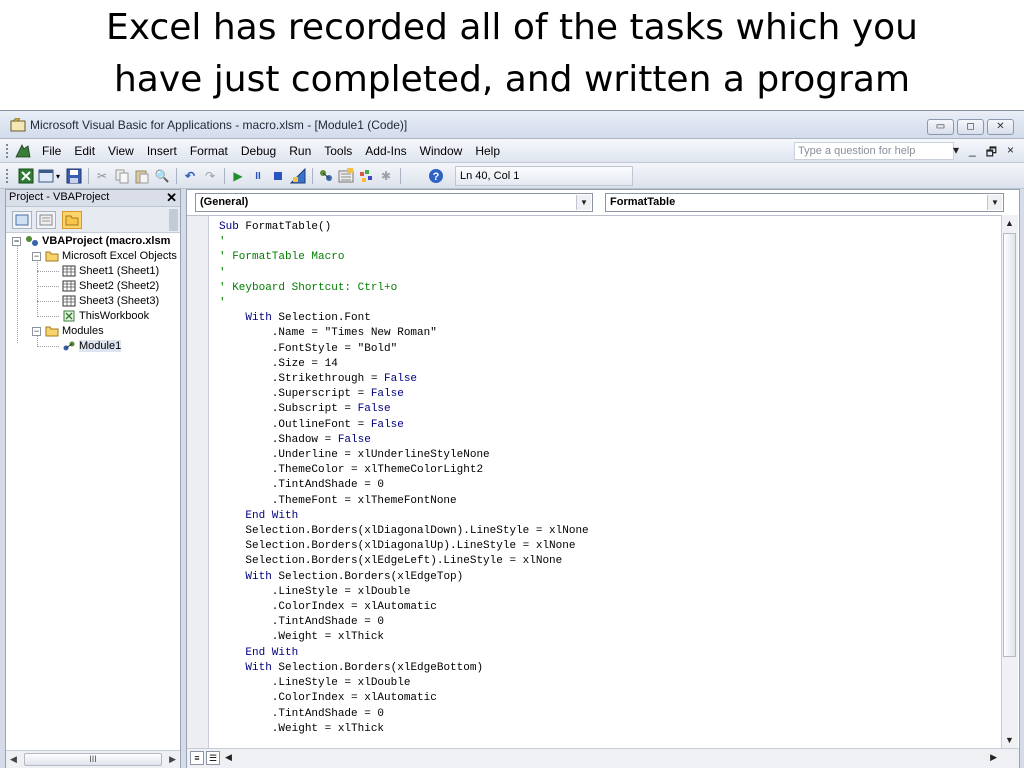 This screenshot has height=768, width=1024. I want to click on tree-node-sheet3: Sheet3 (Sheet3), so click(110, 301).